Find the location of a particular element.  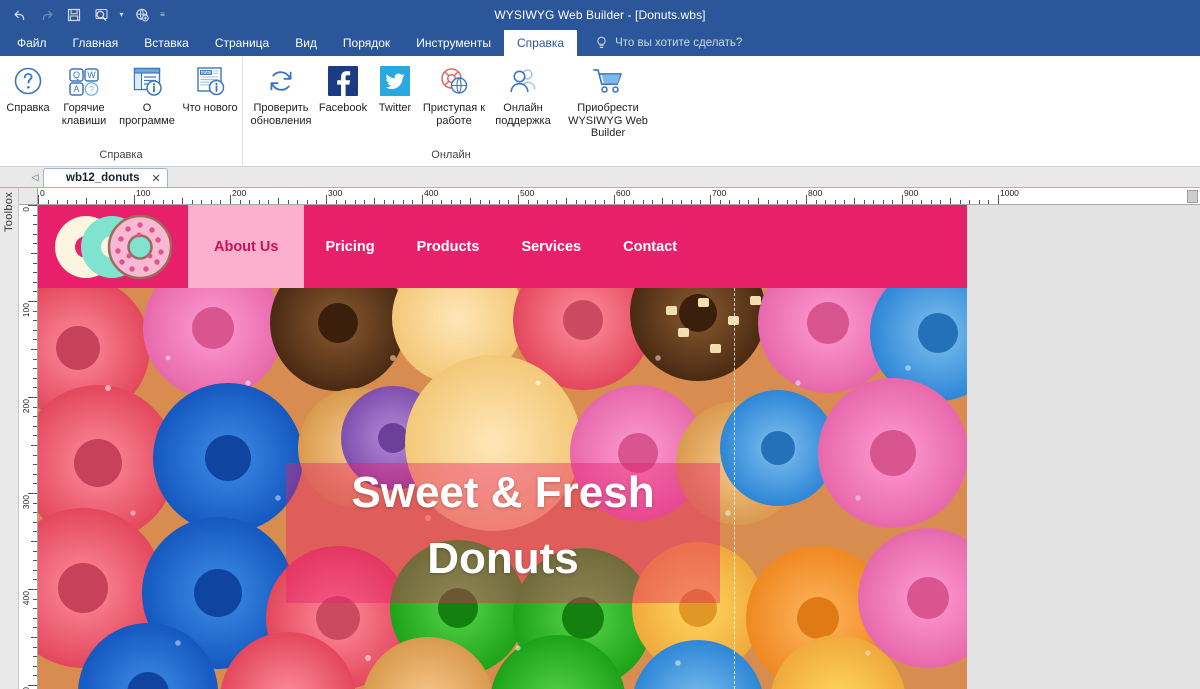

about-button: О программе is located at coordinates (147, 93).